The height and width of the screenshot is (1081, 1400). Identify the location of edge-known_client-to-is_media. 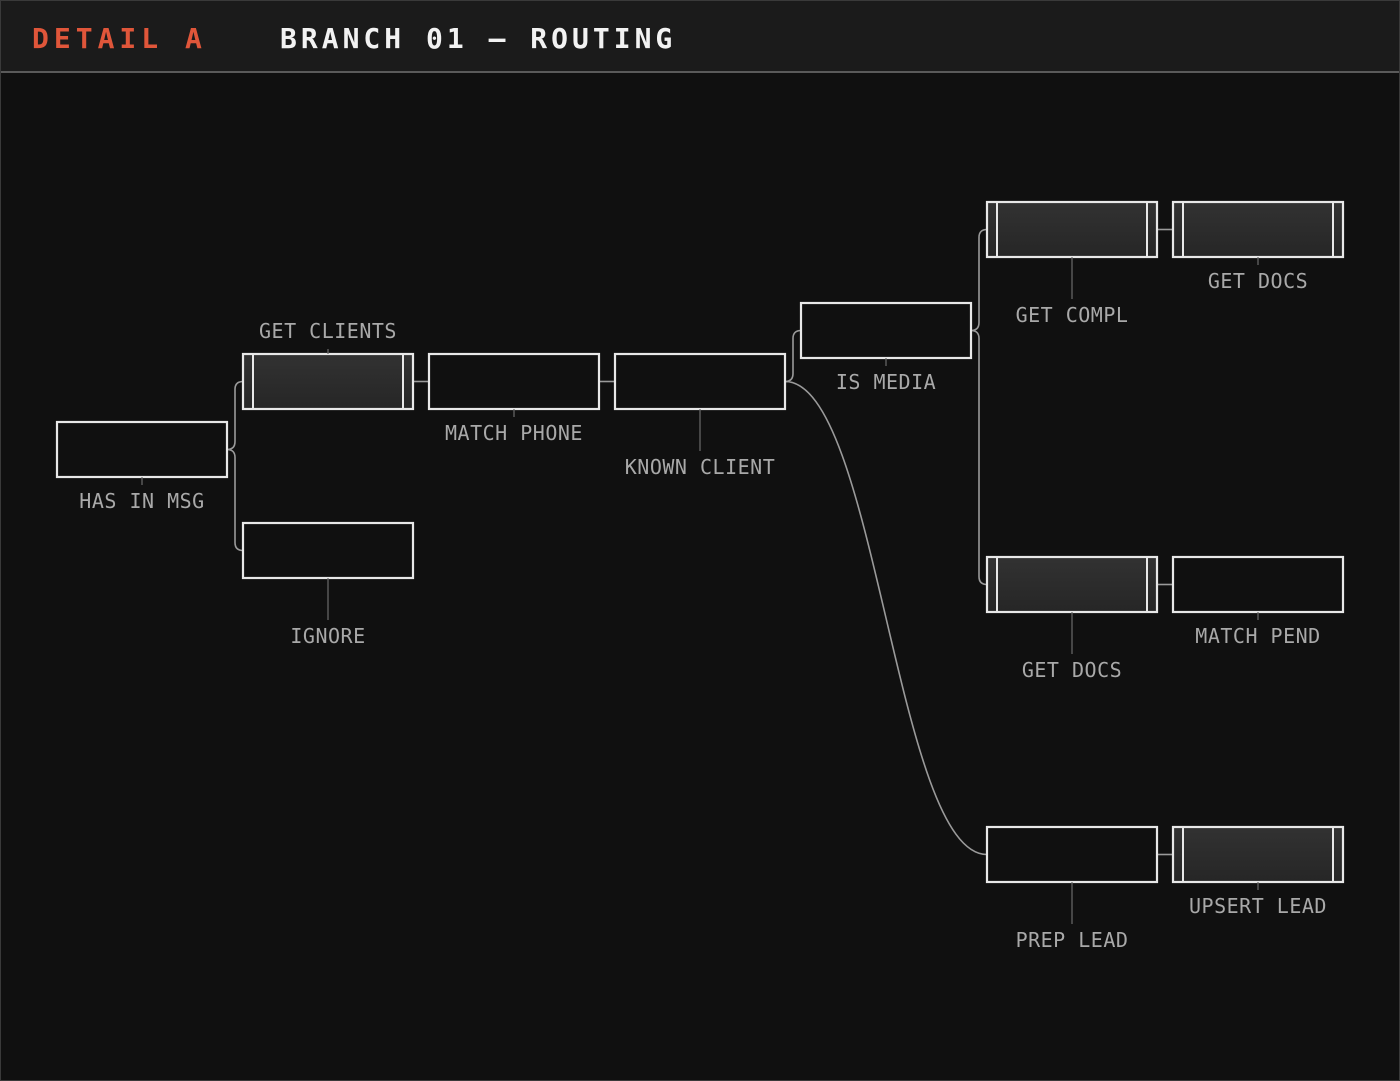
(793, 356).